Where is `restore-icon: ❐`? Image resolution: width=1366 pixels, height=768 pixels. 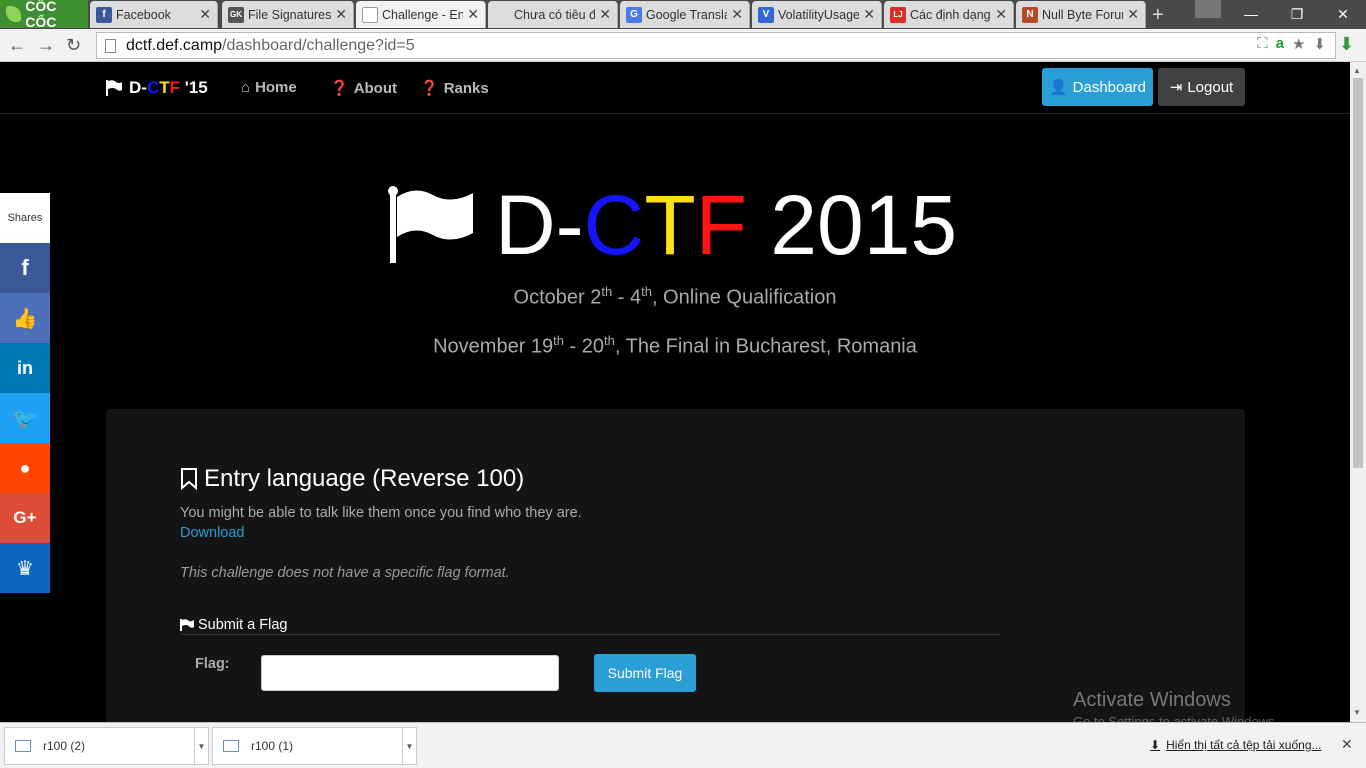 restore-icon: ❐ is located at coordinates (1297, 14).